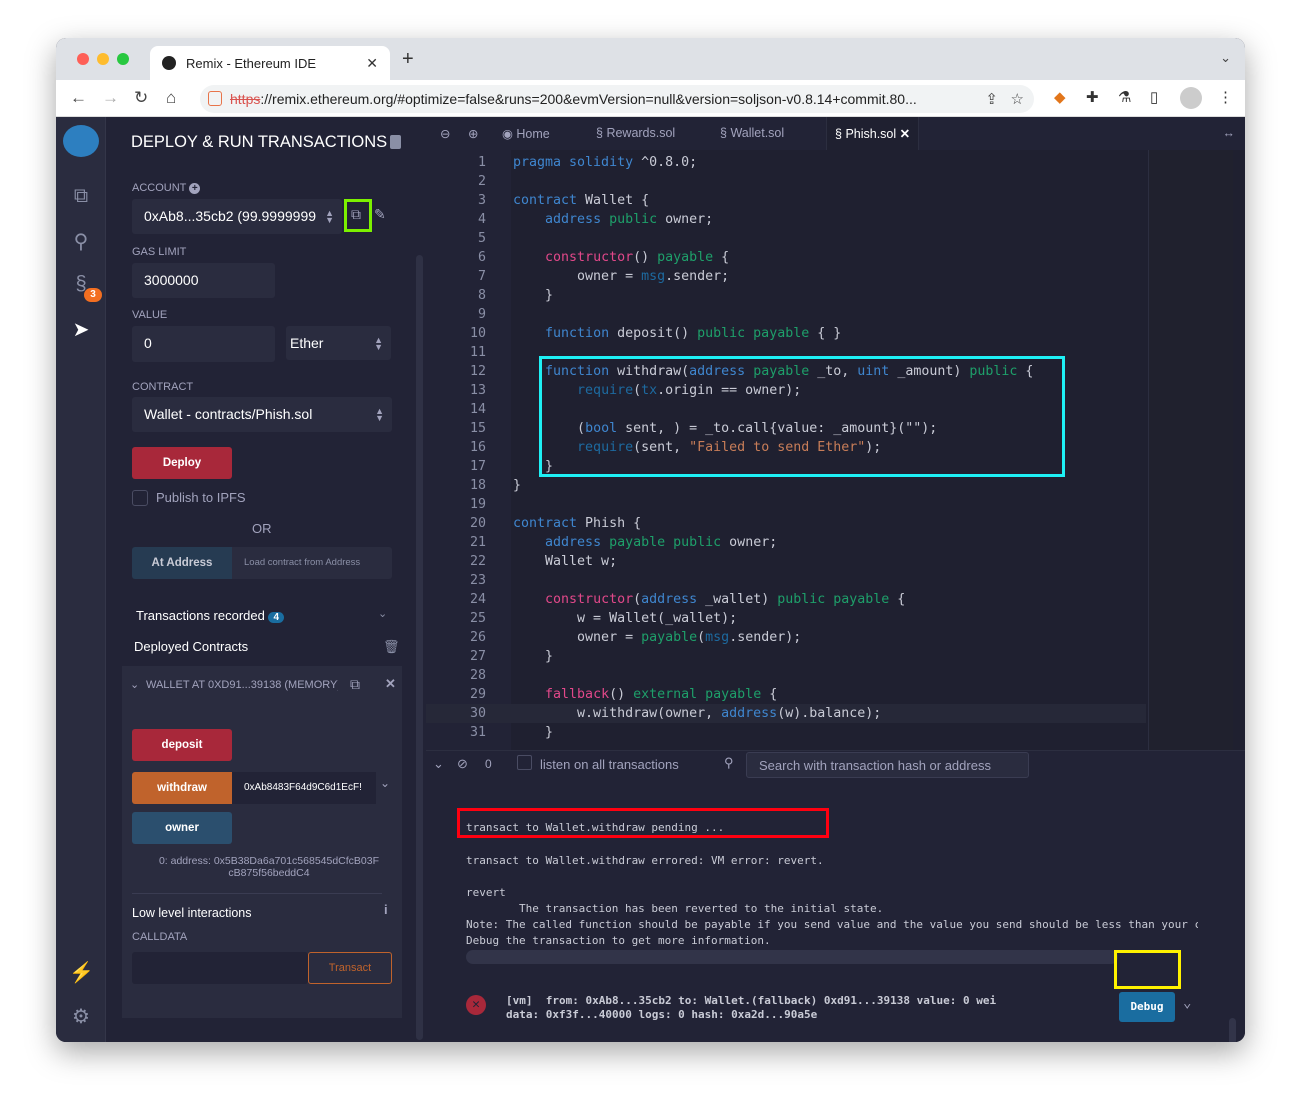 Image resolution: width=1301 pixels, height=1117 pixels. Describe the element at coordinates (182, 463) in the screenshot. I see `deploy-button: Deploy` at that location.